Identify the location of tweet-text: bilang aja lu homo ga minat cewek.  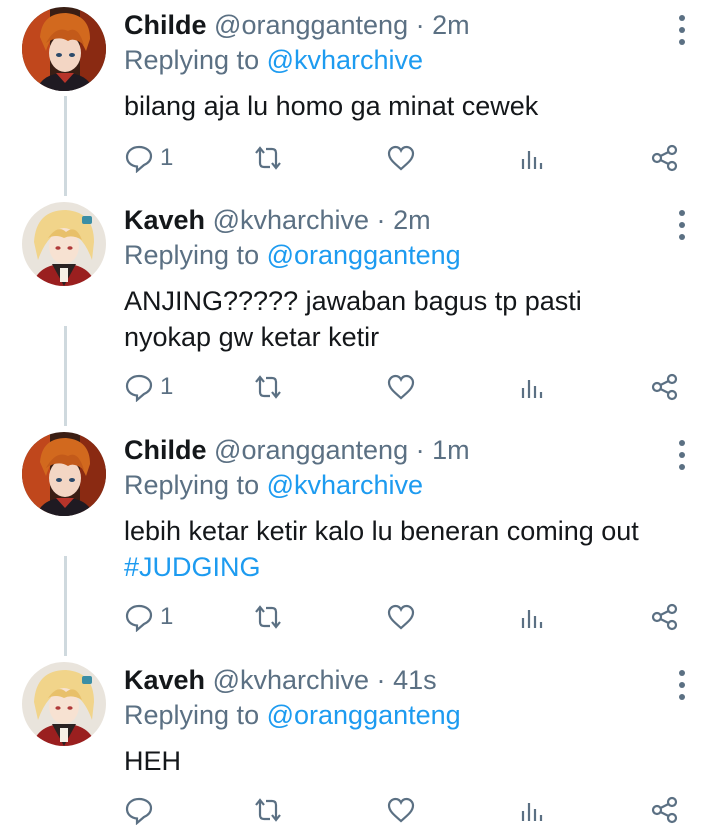
(414, 106).